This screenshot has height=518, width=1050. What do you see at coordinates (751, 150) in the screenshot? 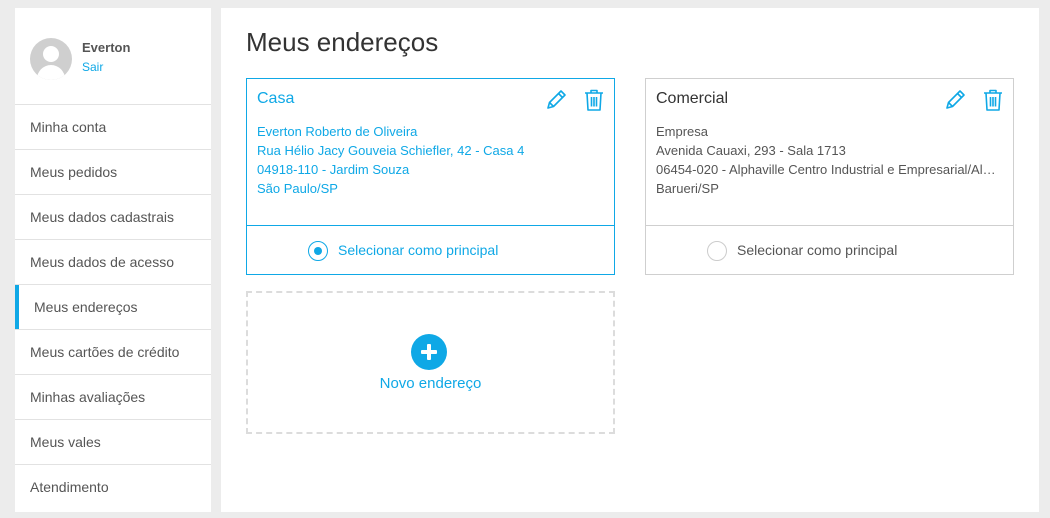
I see `address-street: Avenida Cauaxi, 293 - Sala 1713` at bounding box center [751, 150].